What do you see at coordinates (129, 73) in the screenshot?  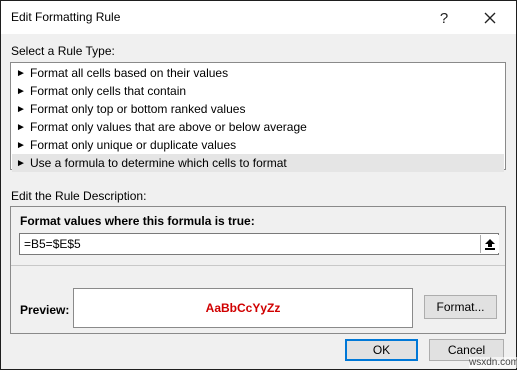 I see `rule-type-item-label: Format all cells based on their values` at bounding box center [129, 73].